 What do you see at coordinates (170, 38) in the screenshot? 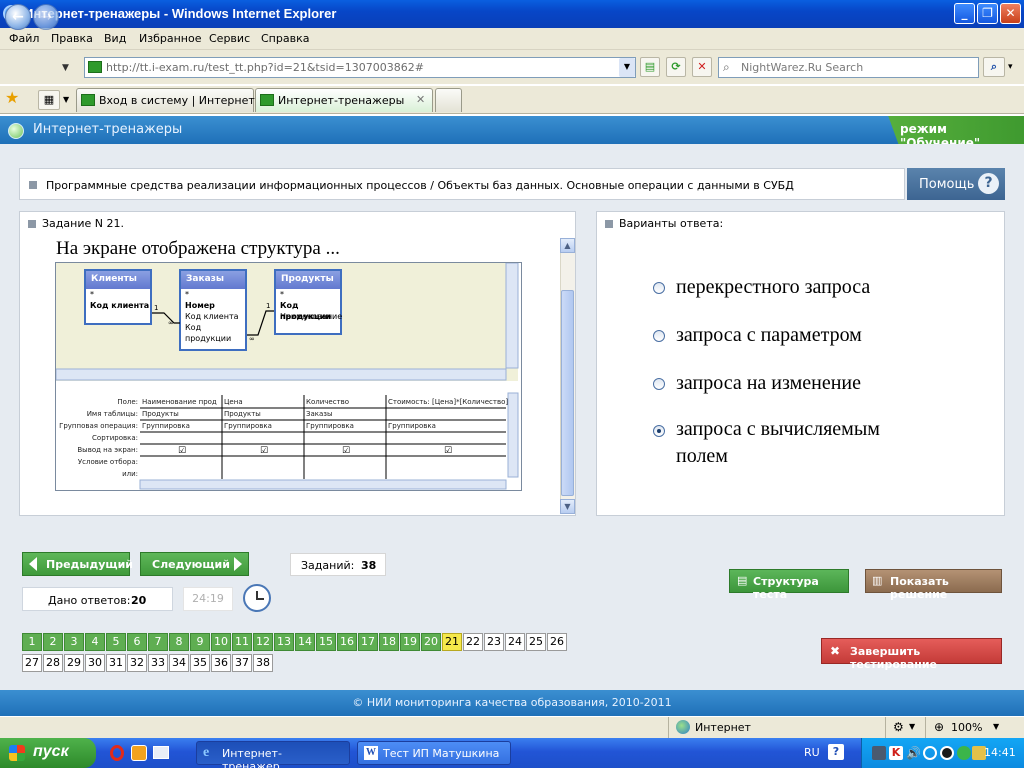
I see `menu-favorites: Избранное` at bounding box center [170, 38].